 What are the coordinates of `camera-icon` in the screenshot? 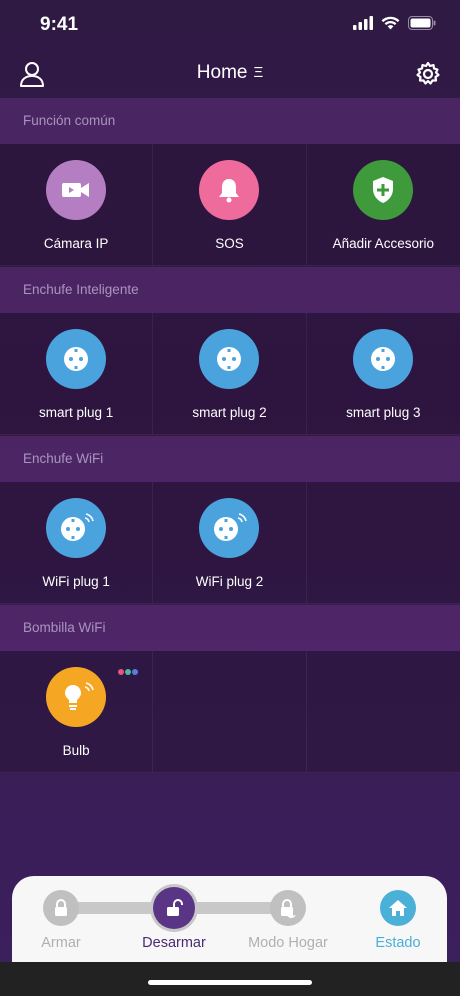 It's located at (76, 190).